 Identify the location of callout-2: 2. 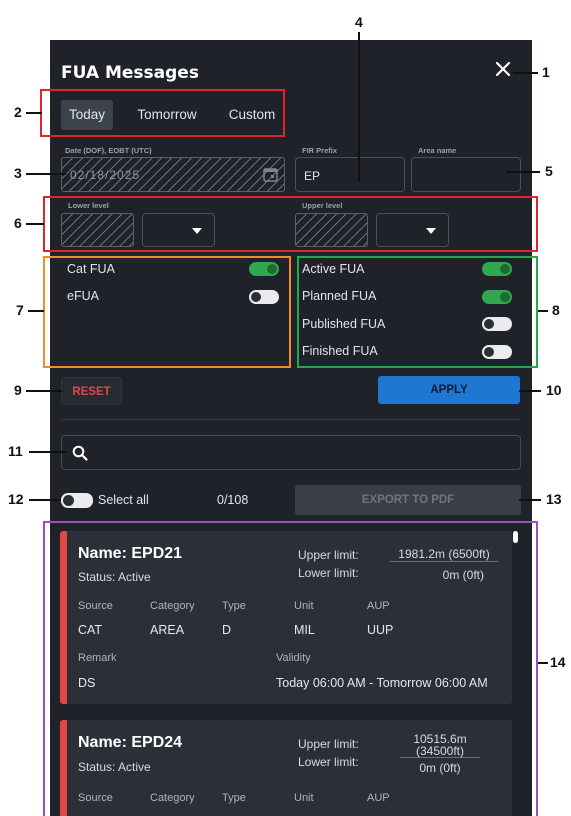
(18, 112).